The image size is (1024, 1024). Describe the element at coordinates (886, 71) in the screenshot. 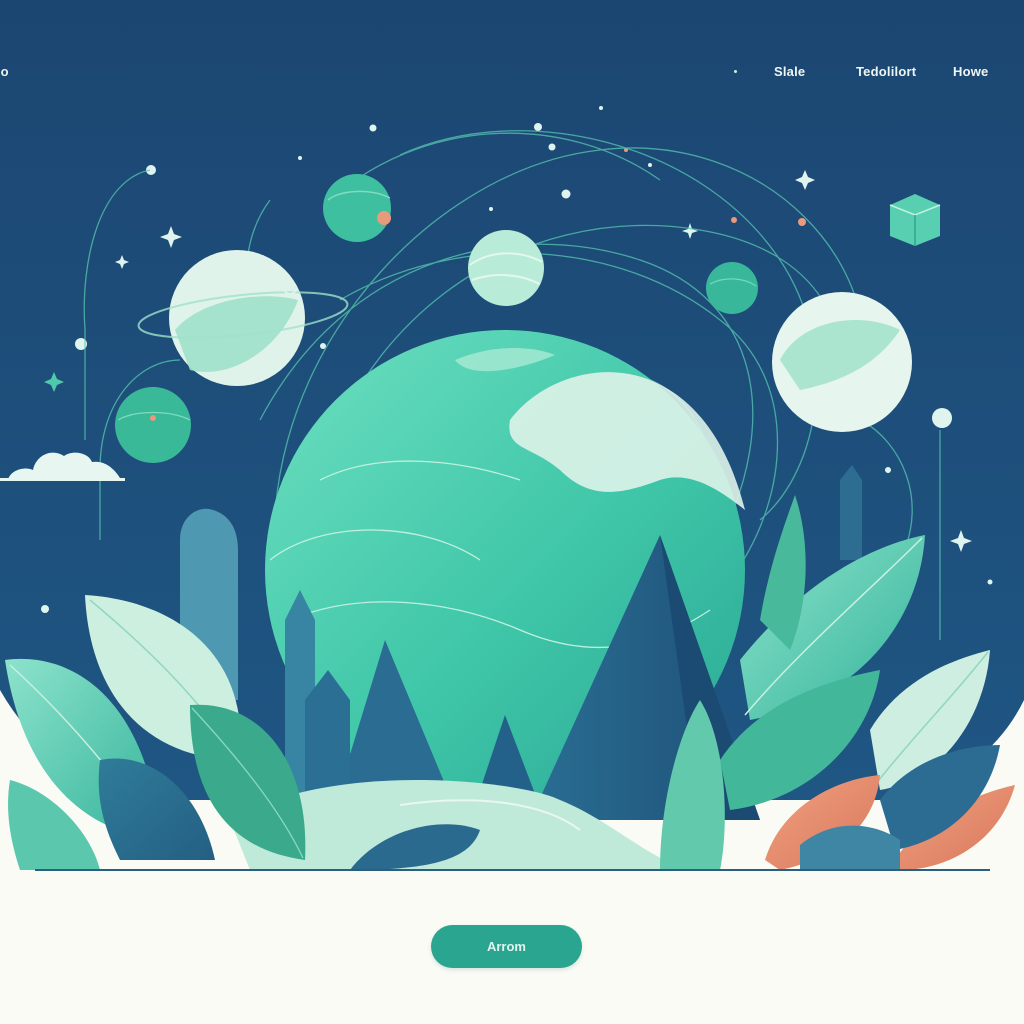

I see `nav-link-2: Tedolilort` at that location.